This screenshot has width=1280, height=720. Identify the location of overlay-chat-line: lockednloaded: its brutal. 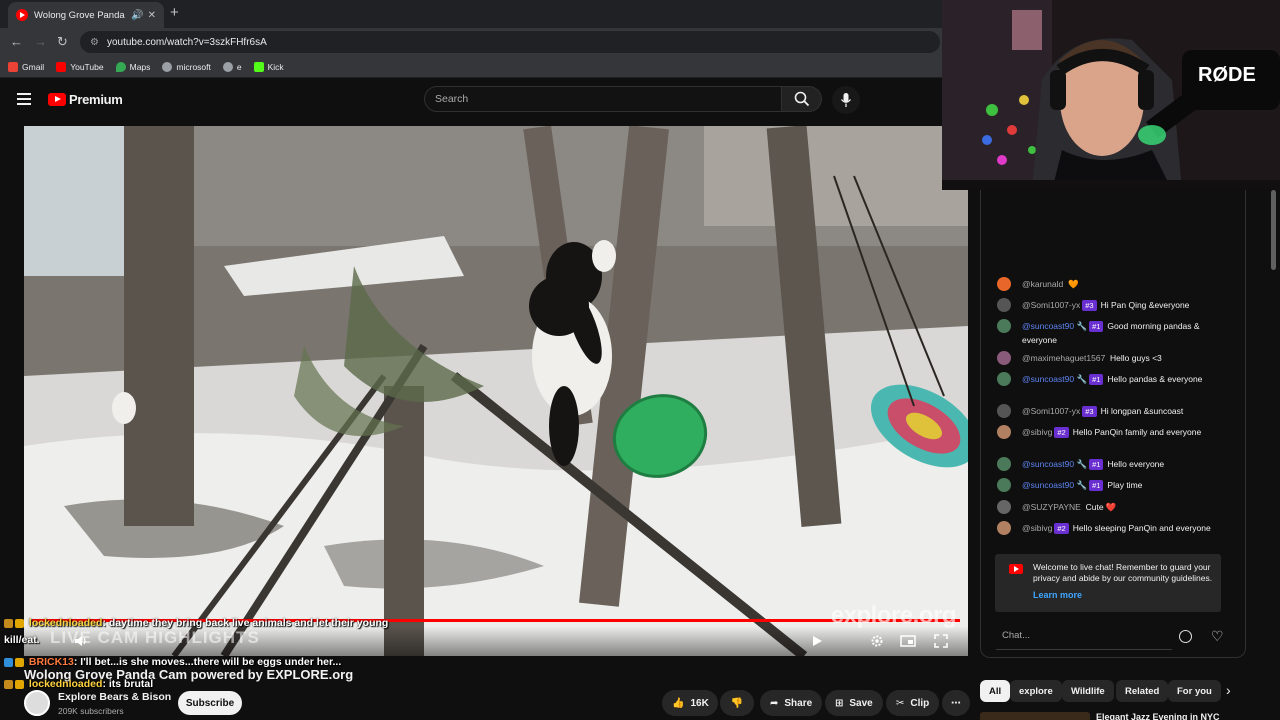
(78, 684).